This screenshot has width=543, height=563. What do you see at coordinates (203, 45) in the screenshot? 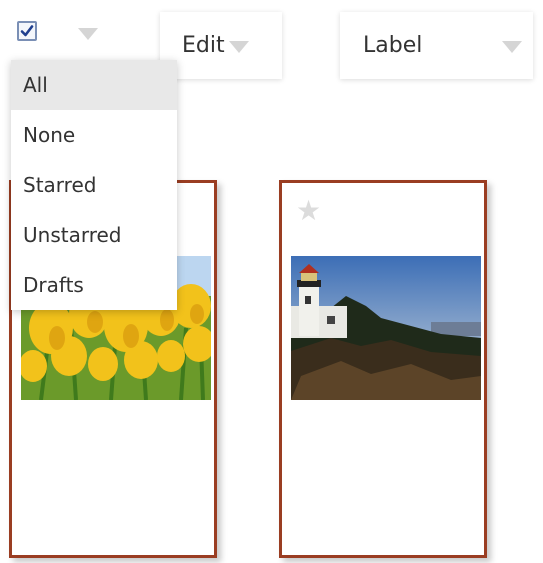
I see `edit-button-label: Edit` at bounding box center [203, 45].